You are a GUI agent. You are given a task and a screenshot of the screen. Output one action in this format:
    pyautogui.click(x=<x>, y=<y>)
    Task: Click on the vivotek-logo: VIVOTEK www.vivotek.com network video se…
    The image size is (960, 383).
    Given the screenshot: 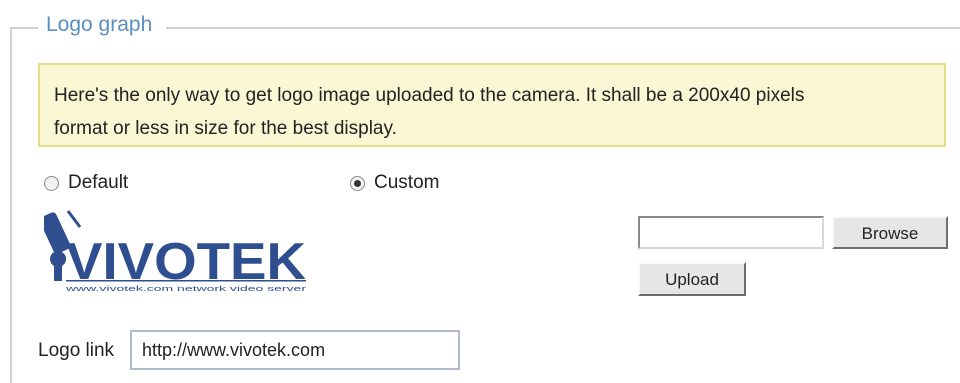 What is the action you would take?
    pyautogui.click(x=175, y=251)
    